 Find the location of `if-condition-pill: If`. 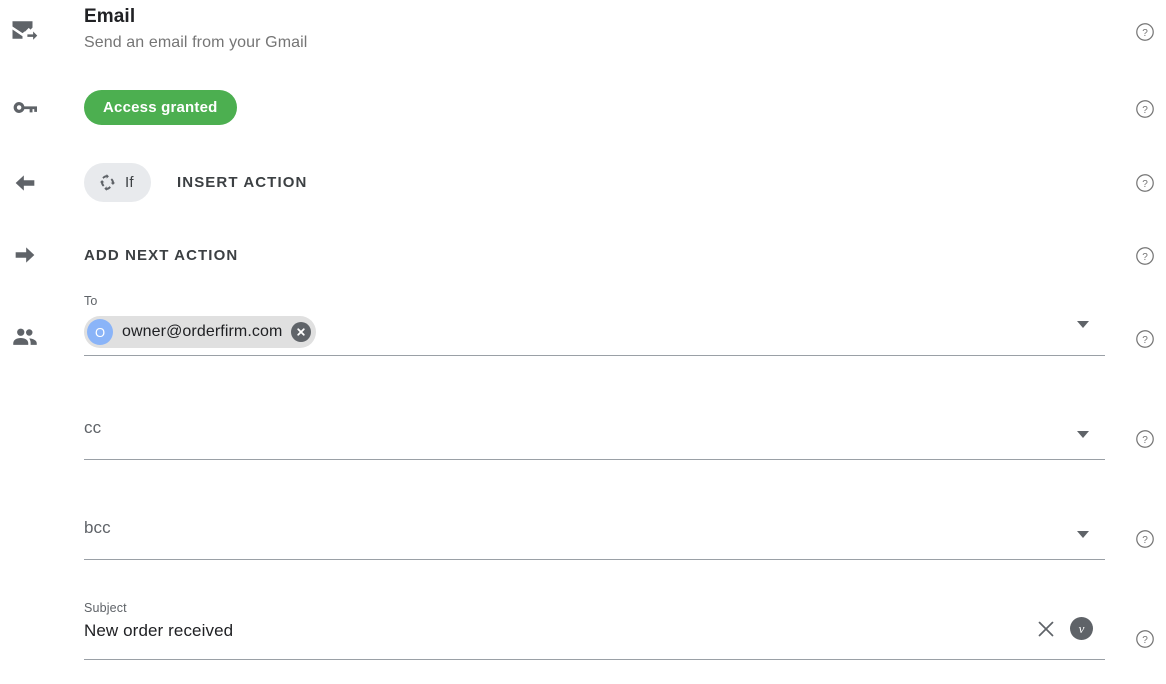

if-condition-pill: If is located at coordinates (117, 182).